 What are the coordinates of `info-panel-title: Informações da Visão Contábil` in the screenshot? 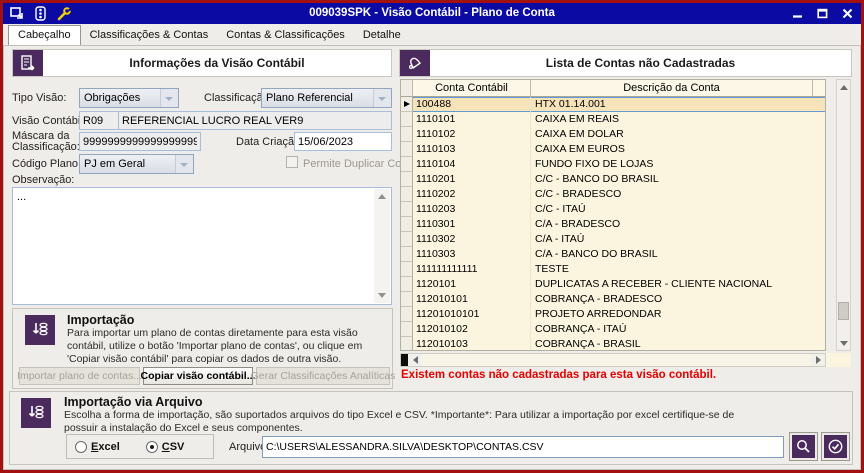 It's located at (217, 63).